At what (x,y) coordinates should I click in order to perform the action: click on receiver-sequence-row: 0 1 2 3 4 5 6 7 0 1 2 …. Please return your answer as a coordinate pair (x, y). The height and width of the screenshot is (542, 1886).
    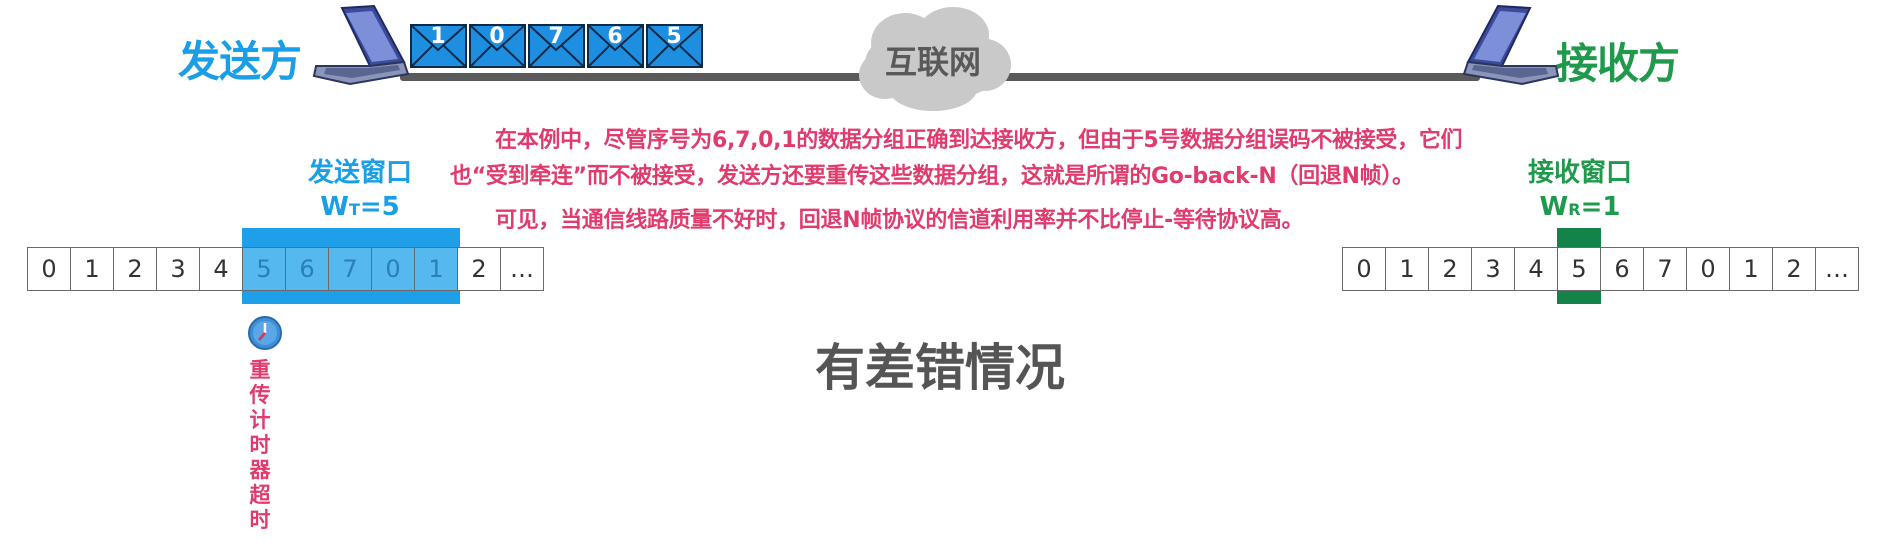
    Looking at the image, I should click on (1600, 269).